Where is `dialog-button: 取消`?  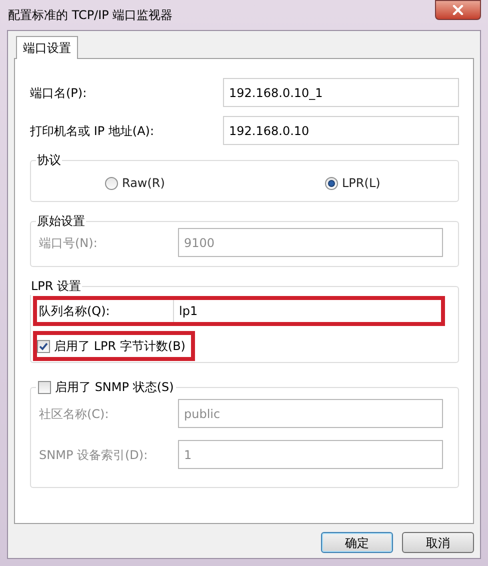 dialog-button: 取消 is located at coordinates (438, 542).